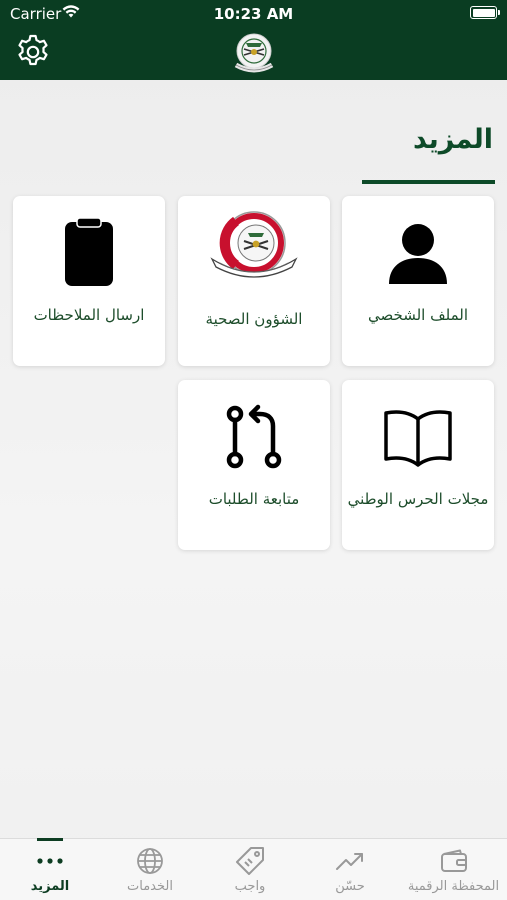 Image resolution: width=507 pixels, height=900 pixels. I want to click on tab-label: الخدمات, so click(150, 886).